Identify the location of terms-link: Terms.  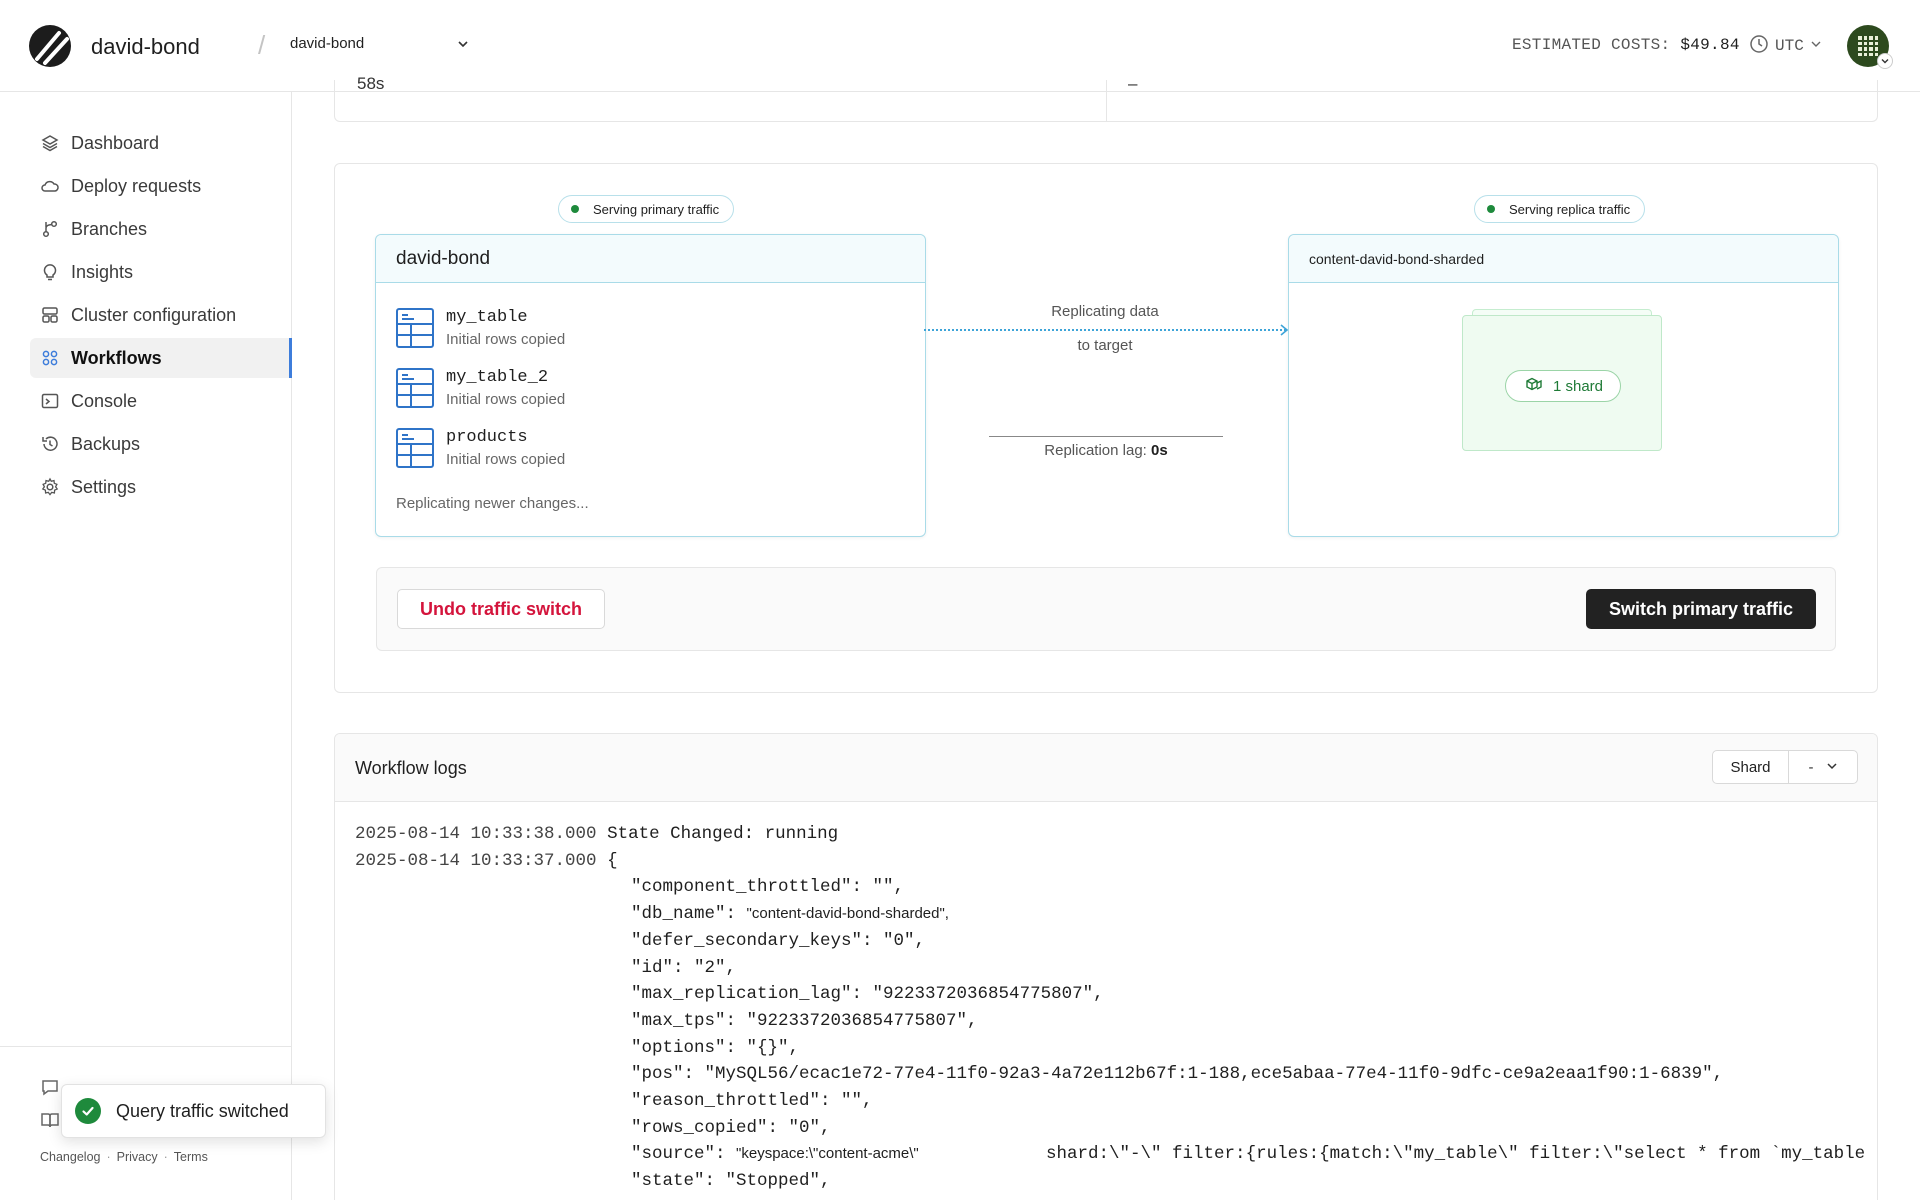
(191, 1157).